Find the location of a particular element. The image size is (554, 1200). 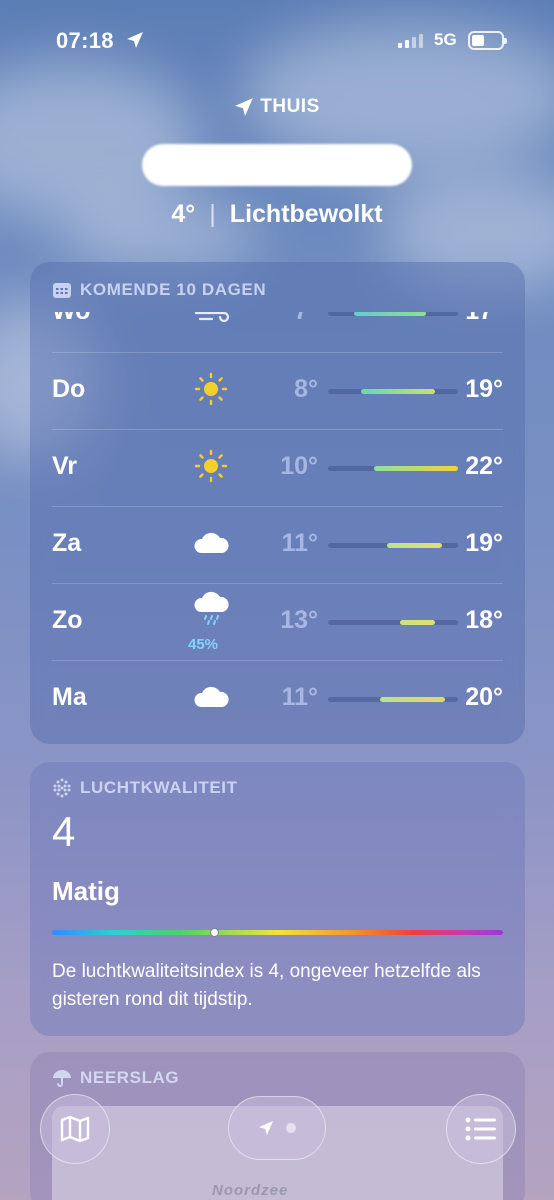

network-type: 5G is located at coordinates (445, 39).